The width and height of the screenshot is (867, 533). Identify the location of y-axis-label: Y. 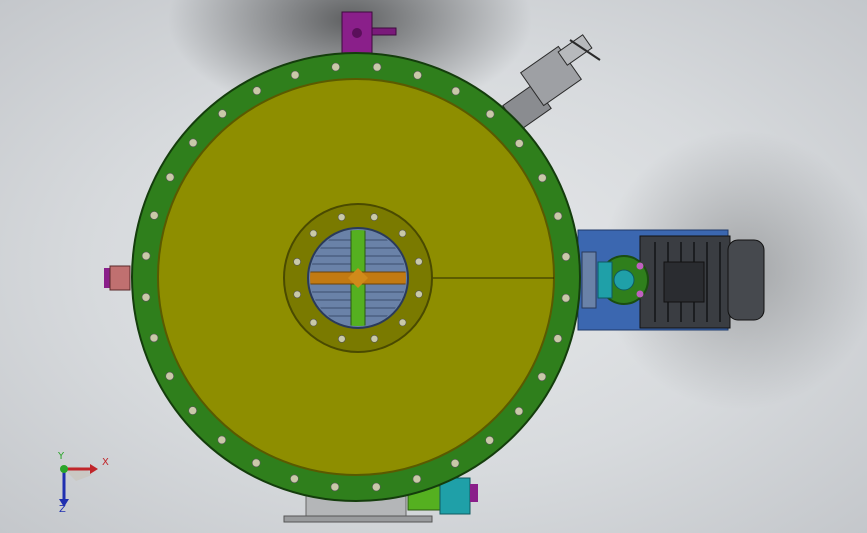
(61, 456).